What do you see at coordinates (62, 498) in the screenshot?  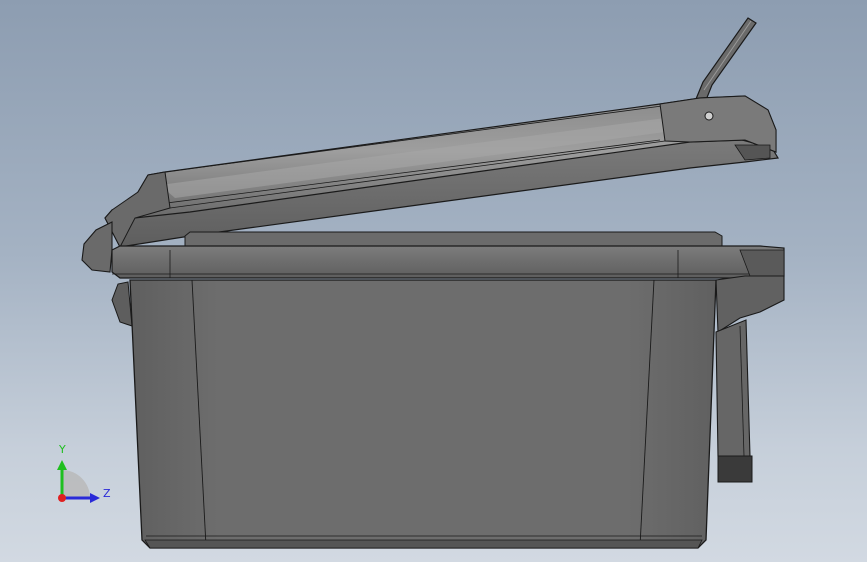 I see `origin-dot-icon` at bounding box center [62, 498].